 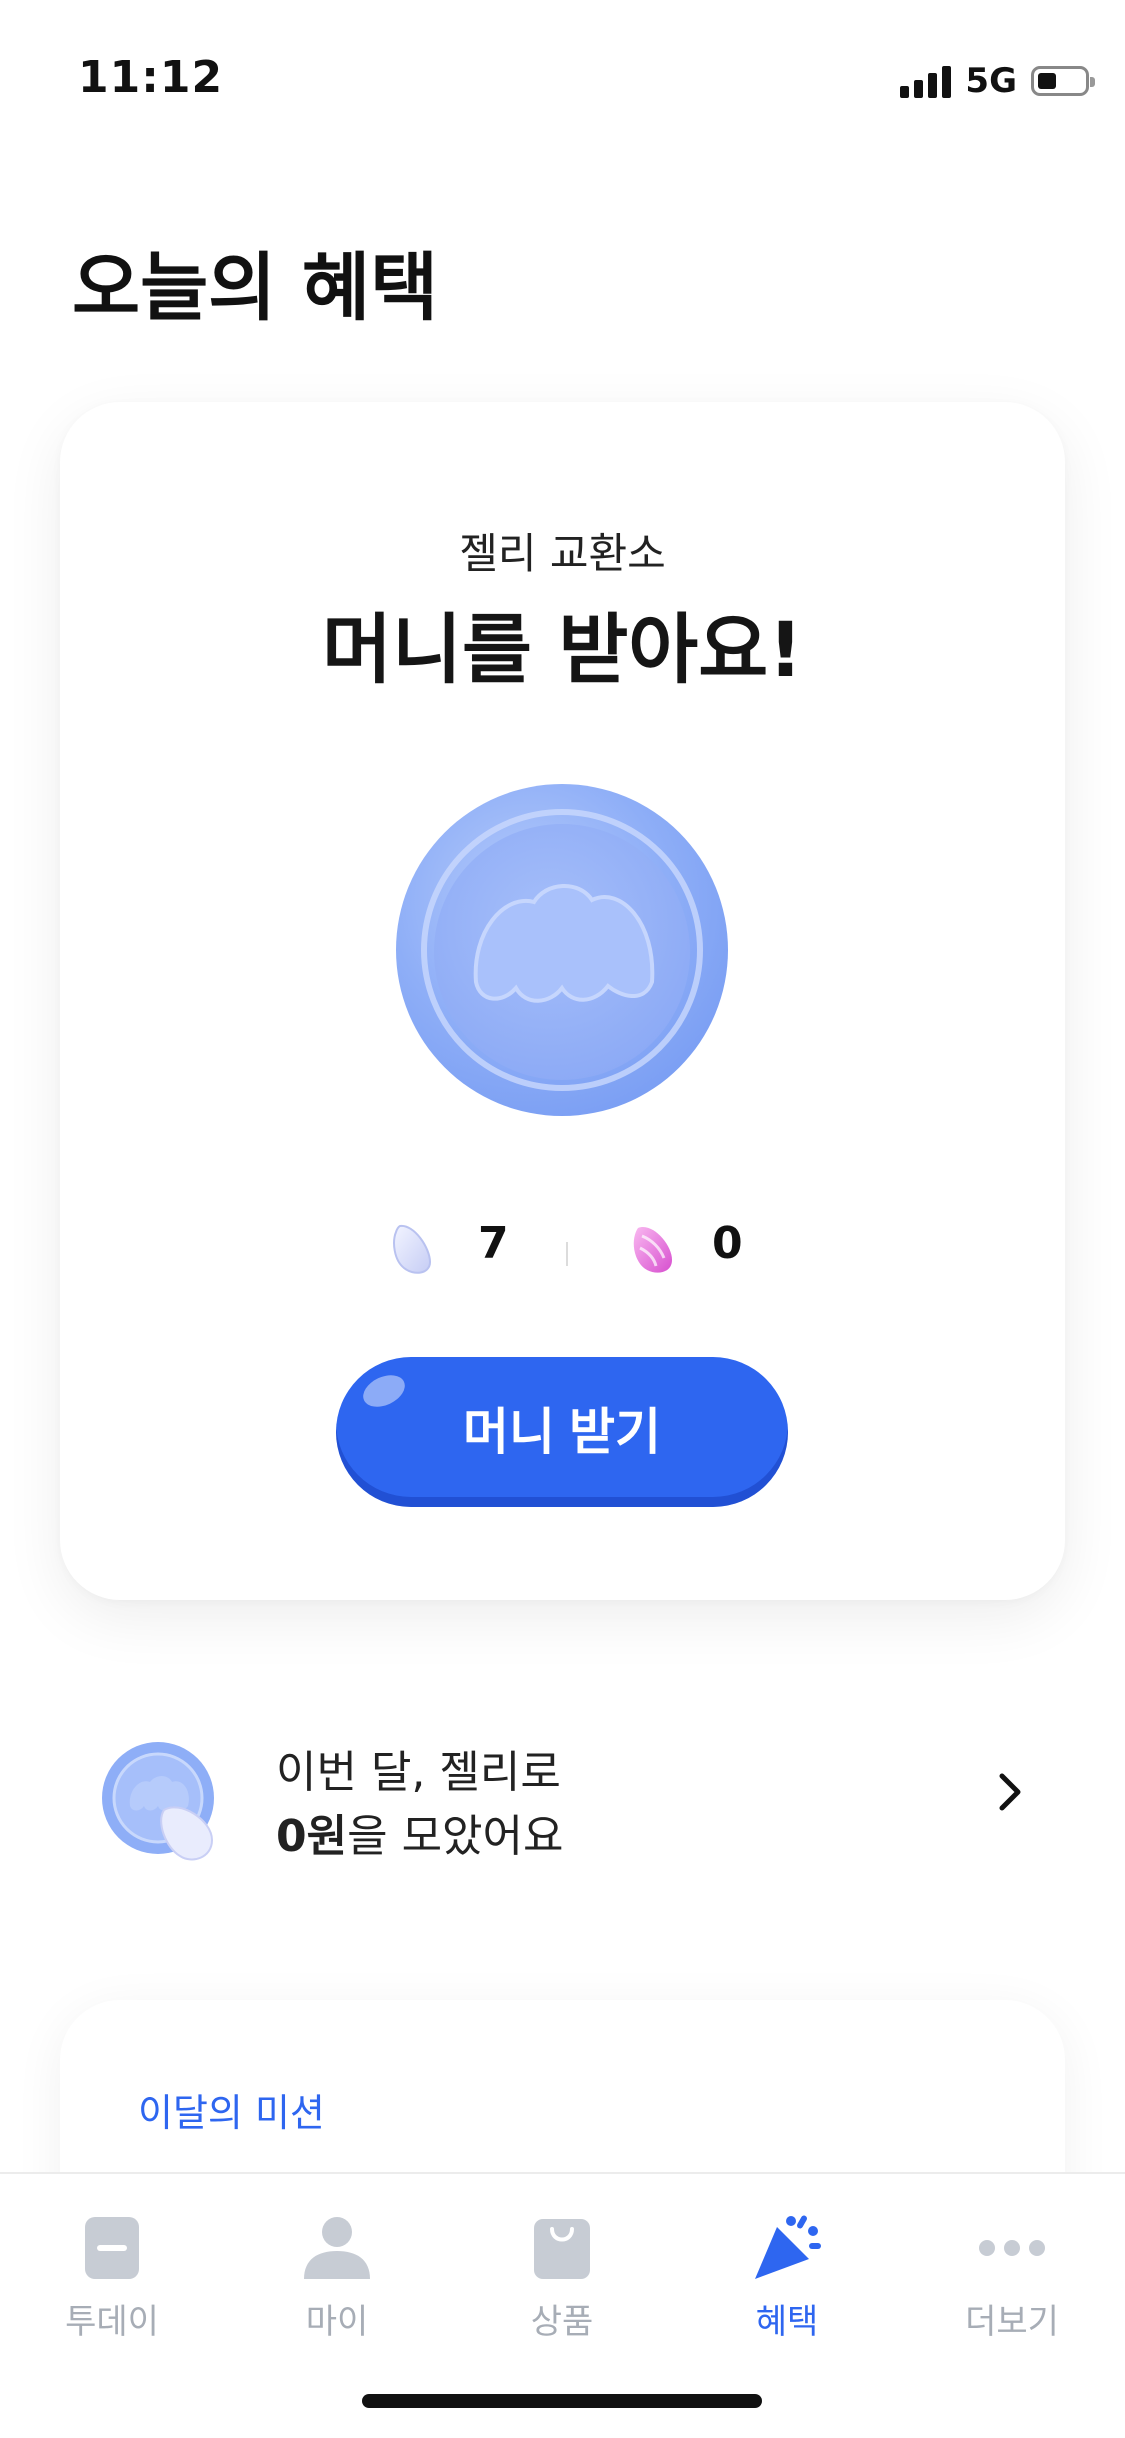 What do you see at coordinates (1010, 1792) in the screenshot?
I see `chevron-right-icon` at bounding box center [1010, 1792].